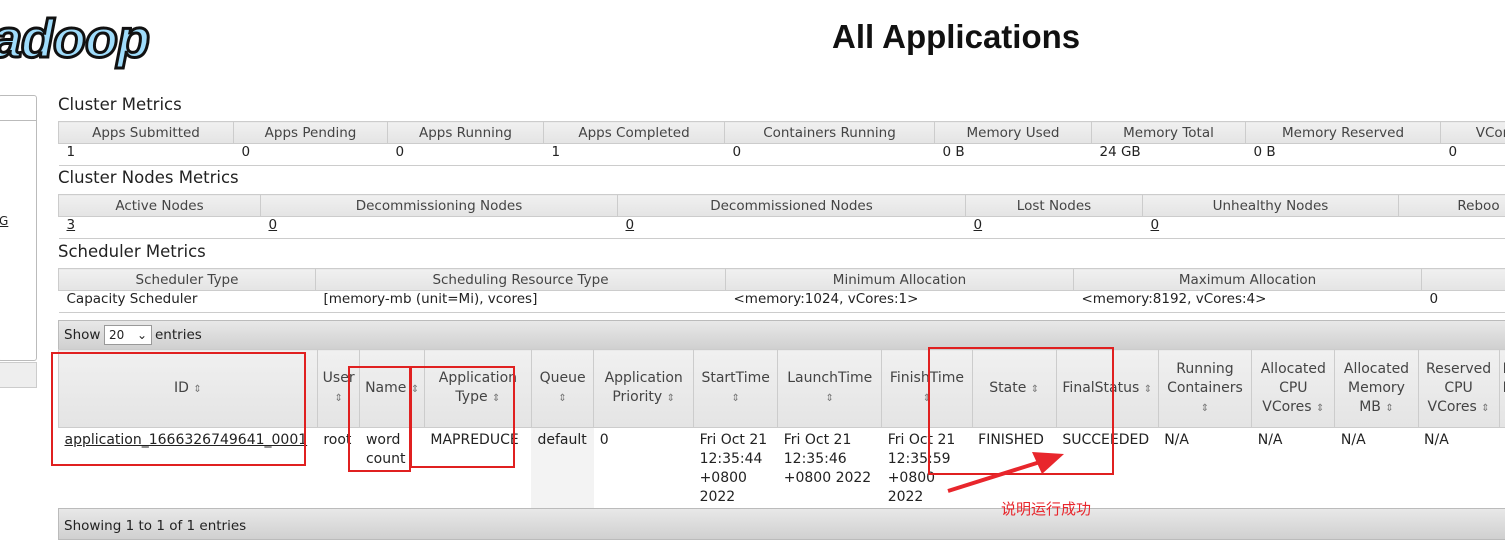 This screenshot has height=540, width=1505. Describe the element at coordinates (148, 177) in the screenshot. I see `cluster-nodes-metrics-title: Cluster Nodes Metrics` at that location.